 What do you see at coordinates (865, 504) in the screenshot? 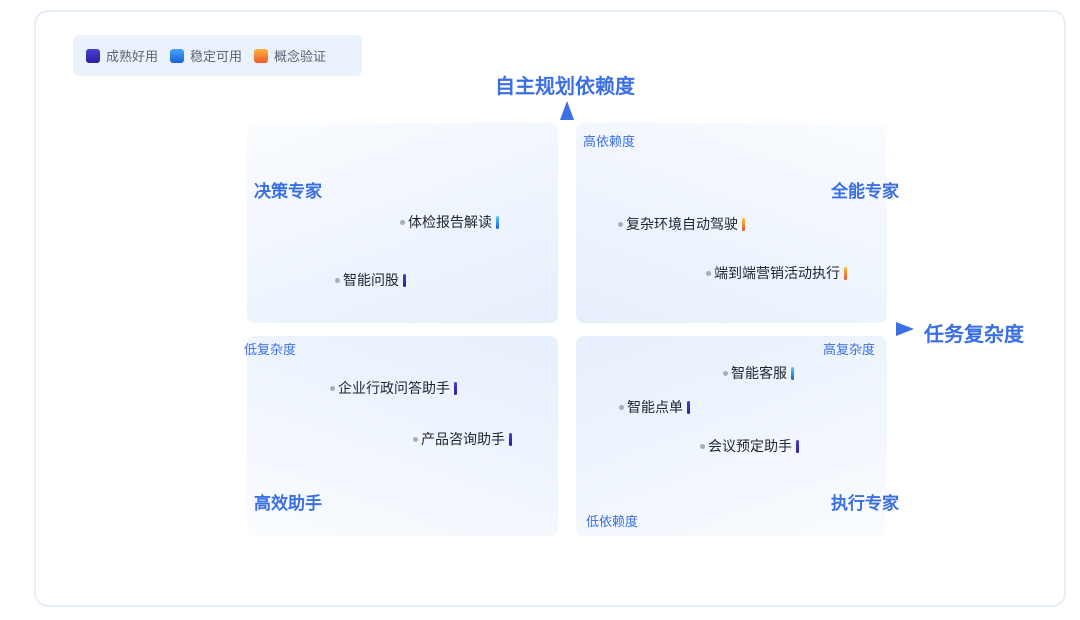
I see `quadrant-title-bottom-right: 执行专家` at bounding box center [865, 504].